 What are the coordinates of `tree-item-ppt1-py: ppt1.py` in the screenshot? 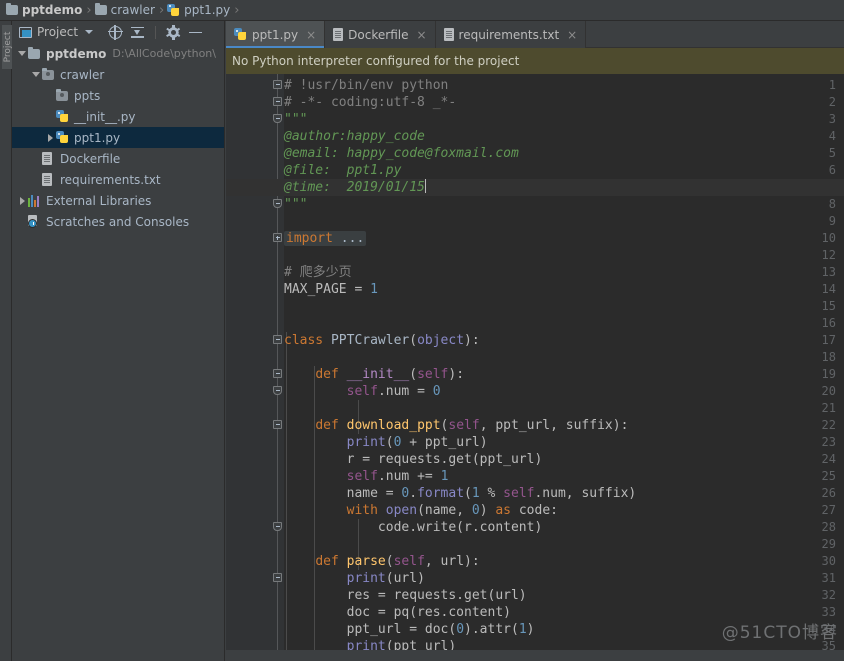 It's located at (118, 137).